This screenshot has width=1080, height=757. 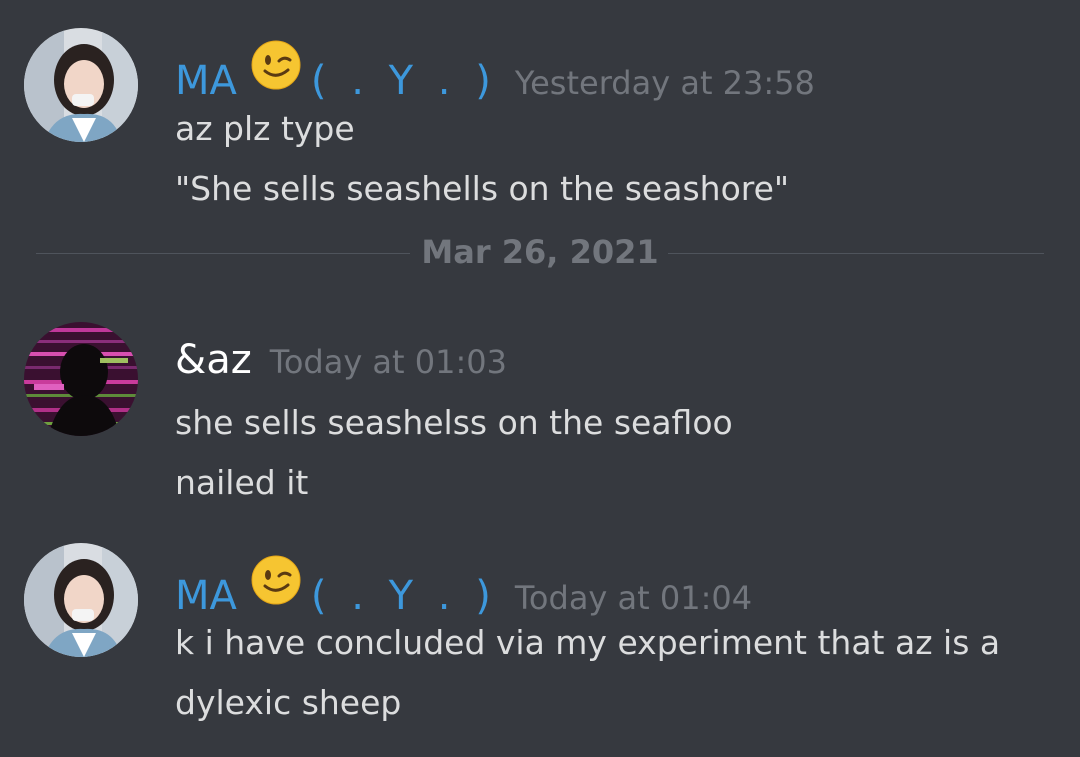 What do you see at coordinates (482, 188) in the screenshot?
I see `message-text: "She sells seashells on the seashore"` at bounding box center [482, 188].